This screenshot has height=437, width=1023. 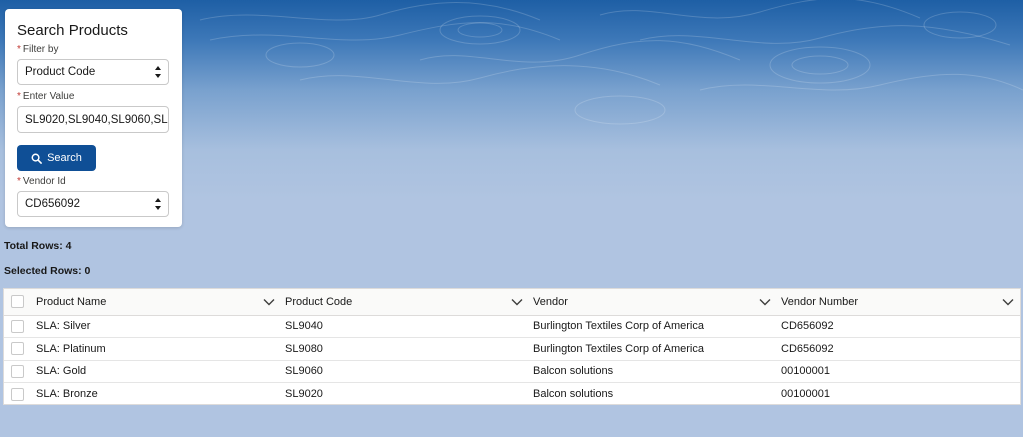 What do you see at coordinates (67, 394) in the screenshot?
I see `cell-product-name: SLA: Bronze` at bounding box center [67, 394].